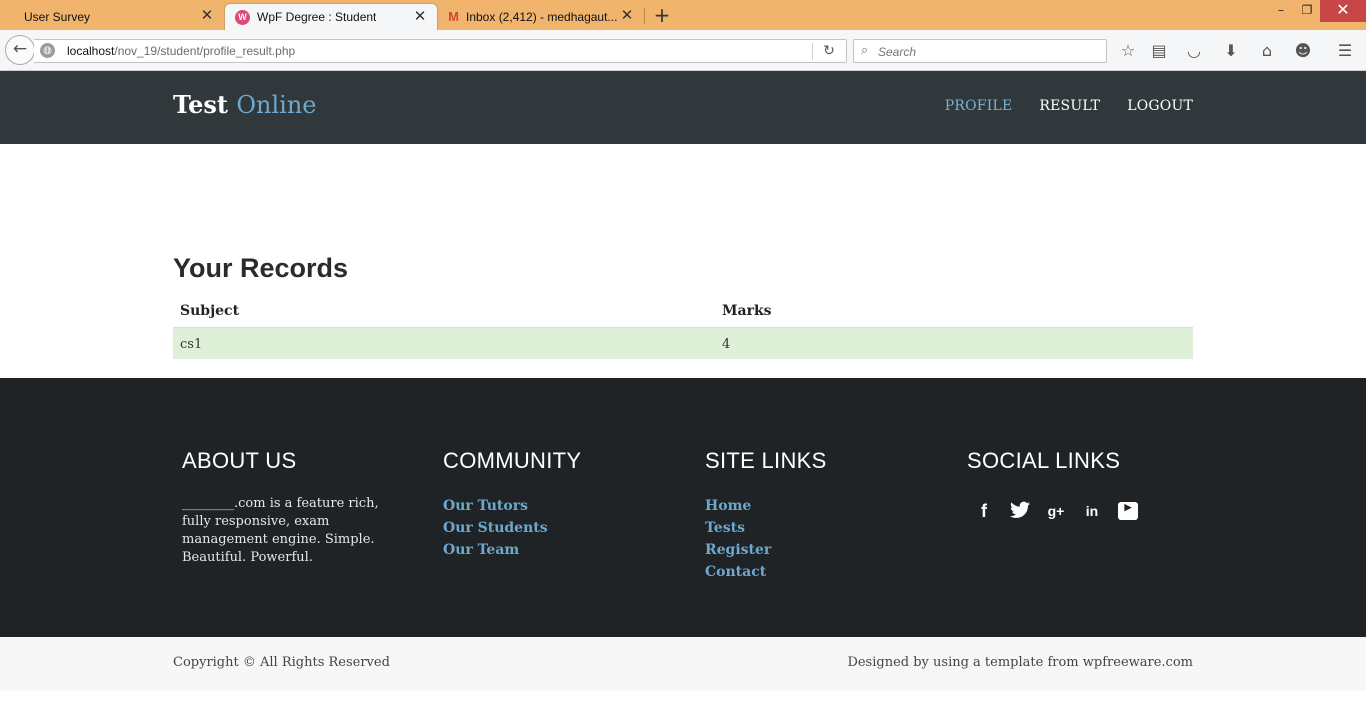 This screenshot has width=1366, height=728. I want to click on url-host: localhost, so click(91, 51).